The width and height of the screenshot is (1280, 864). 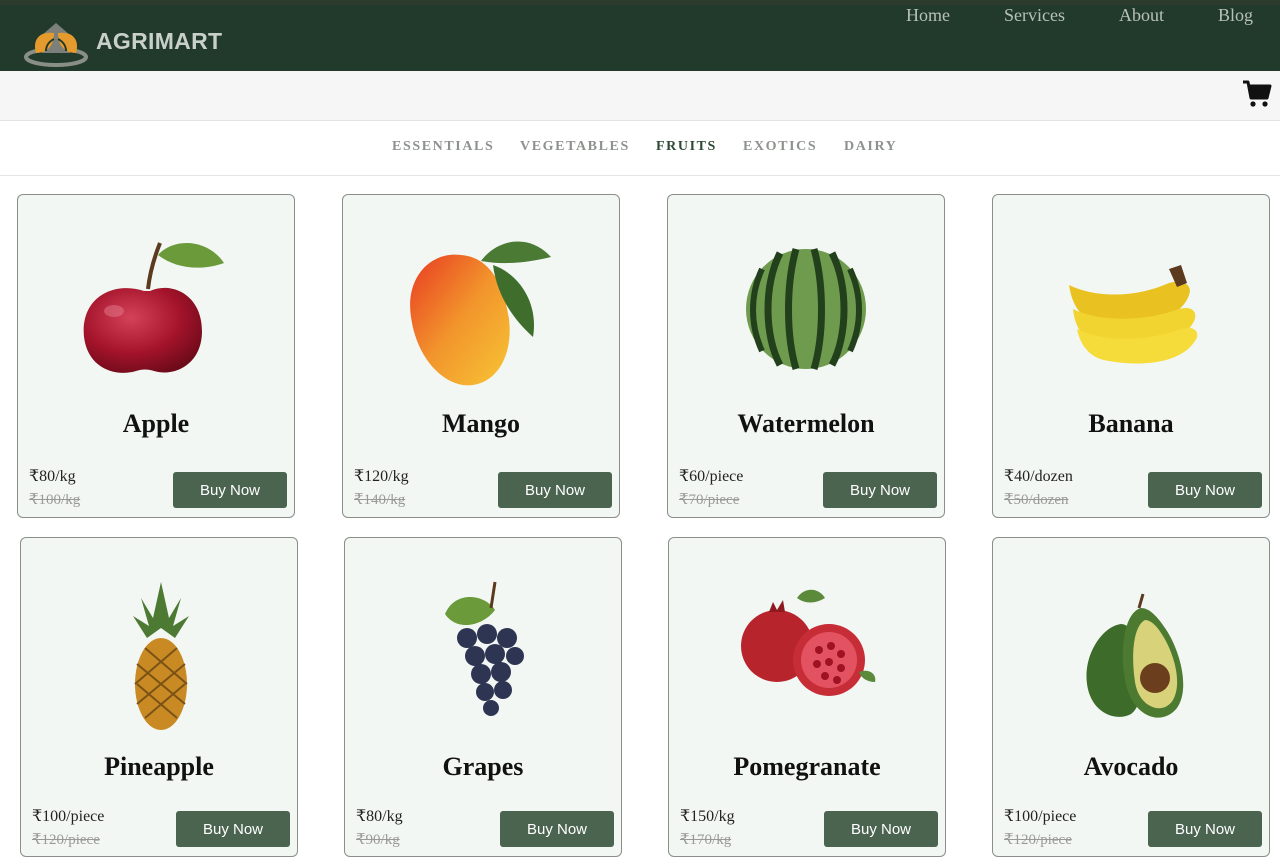 I want to click on product-old-price: ₹100/kg, so click(x=55, y=500).